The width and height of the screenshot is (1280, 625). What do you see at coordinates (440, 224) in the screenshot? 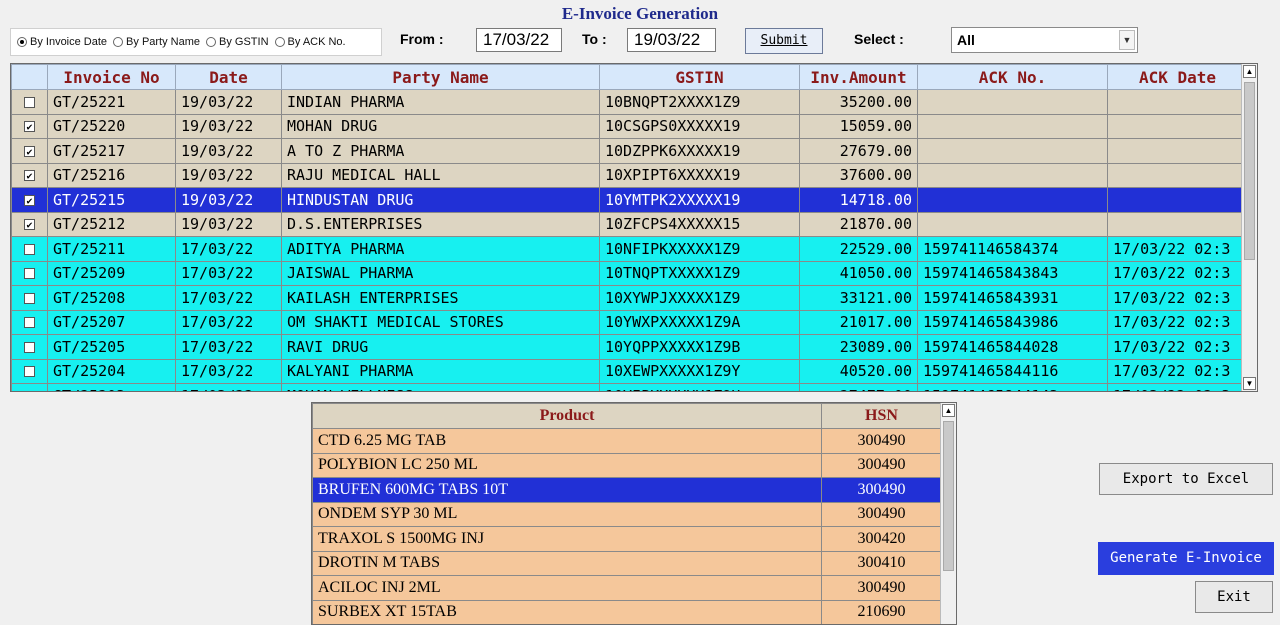
I see `cell-party-name: D.S.ENTERPRISES` at bounding box center [440, 224].